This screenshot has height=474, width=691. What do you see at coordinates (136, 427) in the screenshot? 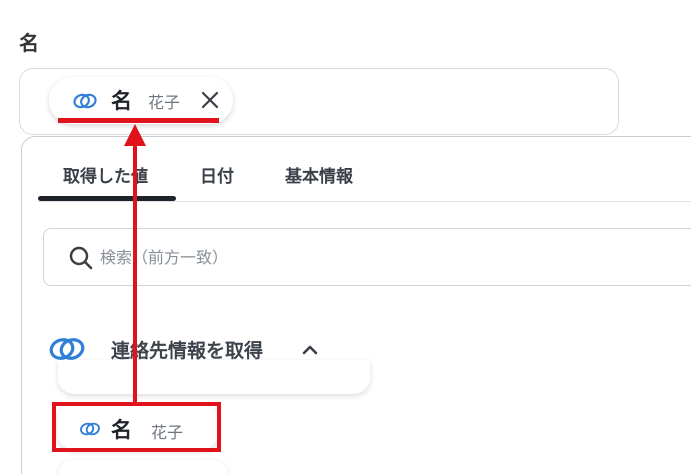
I see `annotation-highlight-box` at bounding box center [136, 427].